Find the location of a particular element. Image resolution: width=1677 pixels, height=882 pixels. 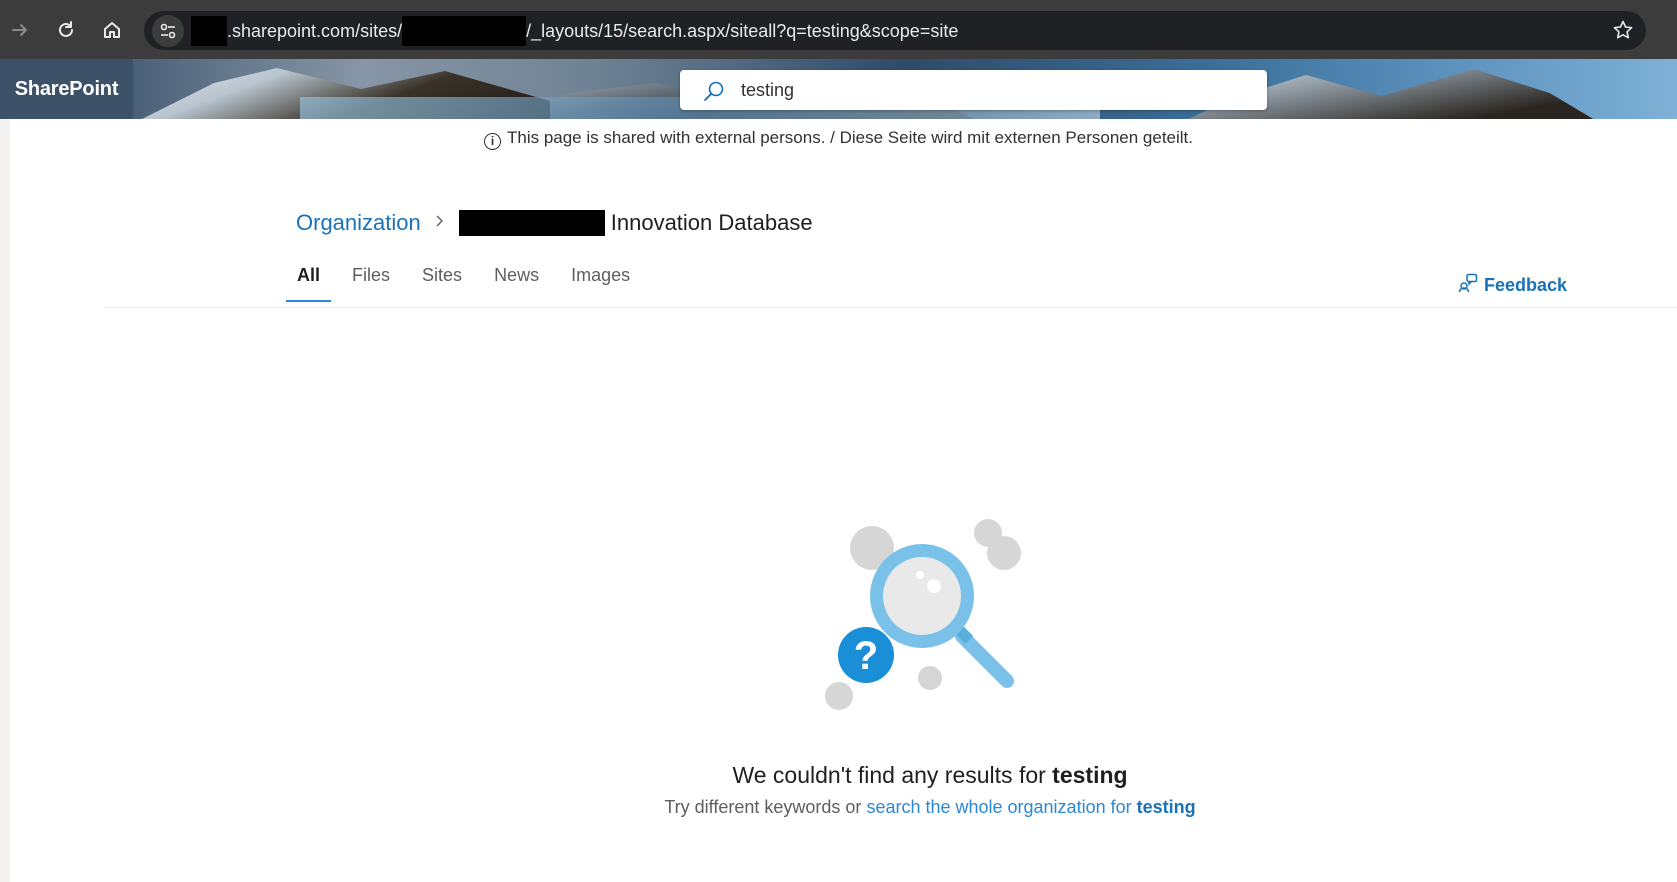

link-query: testing is located at coordinates (1166, 807).